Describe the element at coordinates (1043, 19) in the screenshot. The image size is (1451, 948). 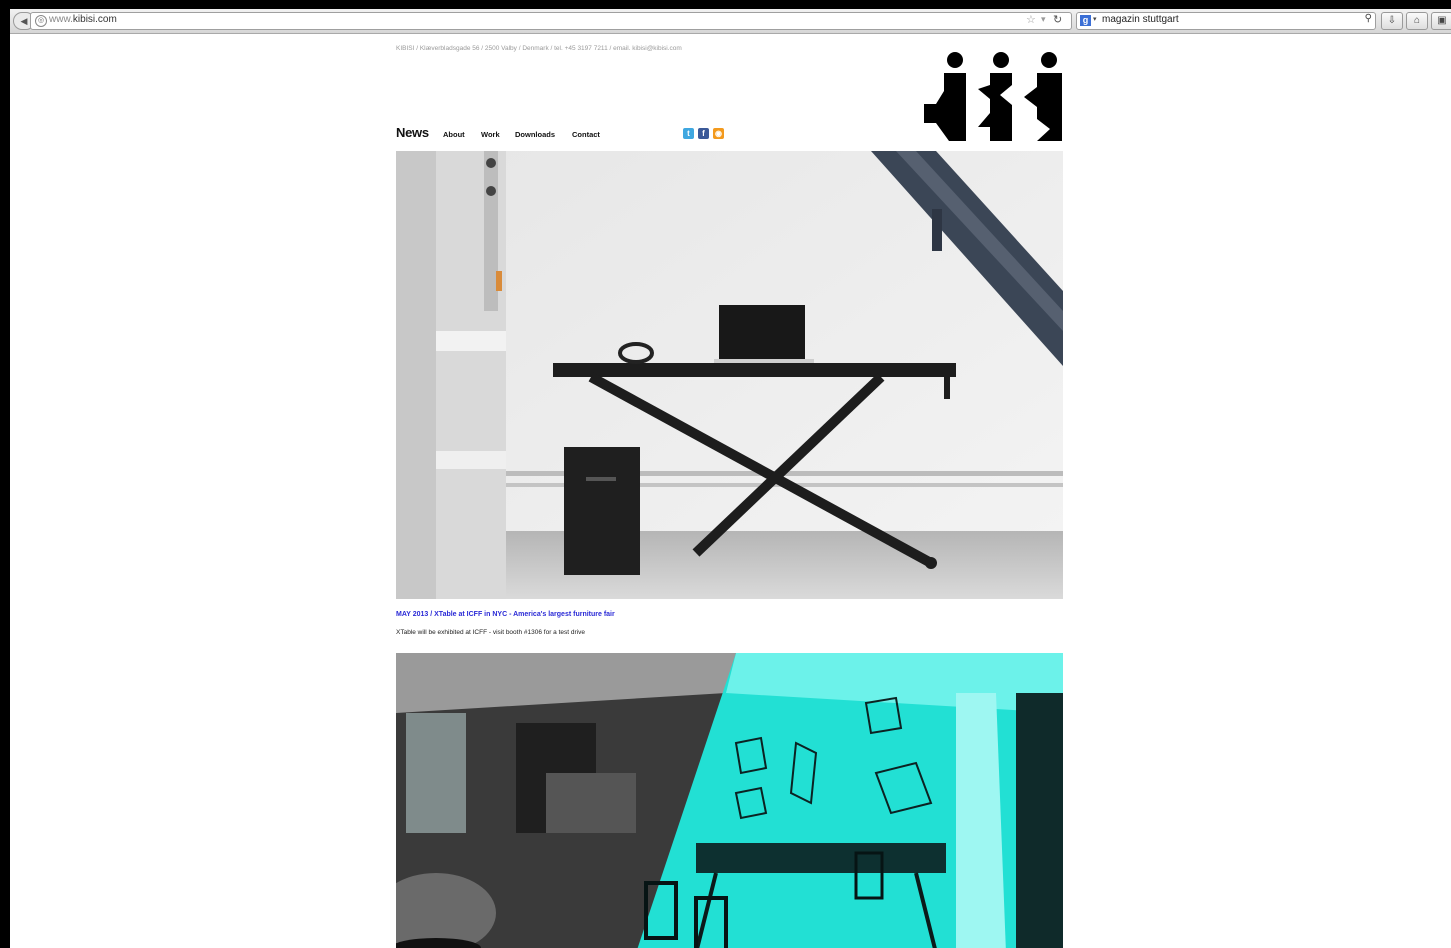
I see `history-dropdown-icon: ▾` at that location.